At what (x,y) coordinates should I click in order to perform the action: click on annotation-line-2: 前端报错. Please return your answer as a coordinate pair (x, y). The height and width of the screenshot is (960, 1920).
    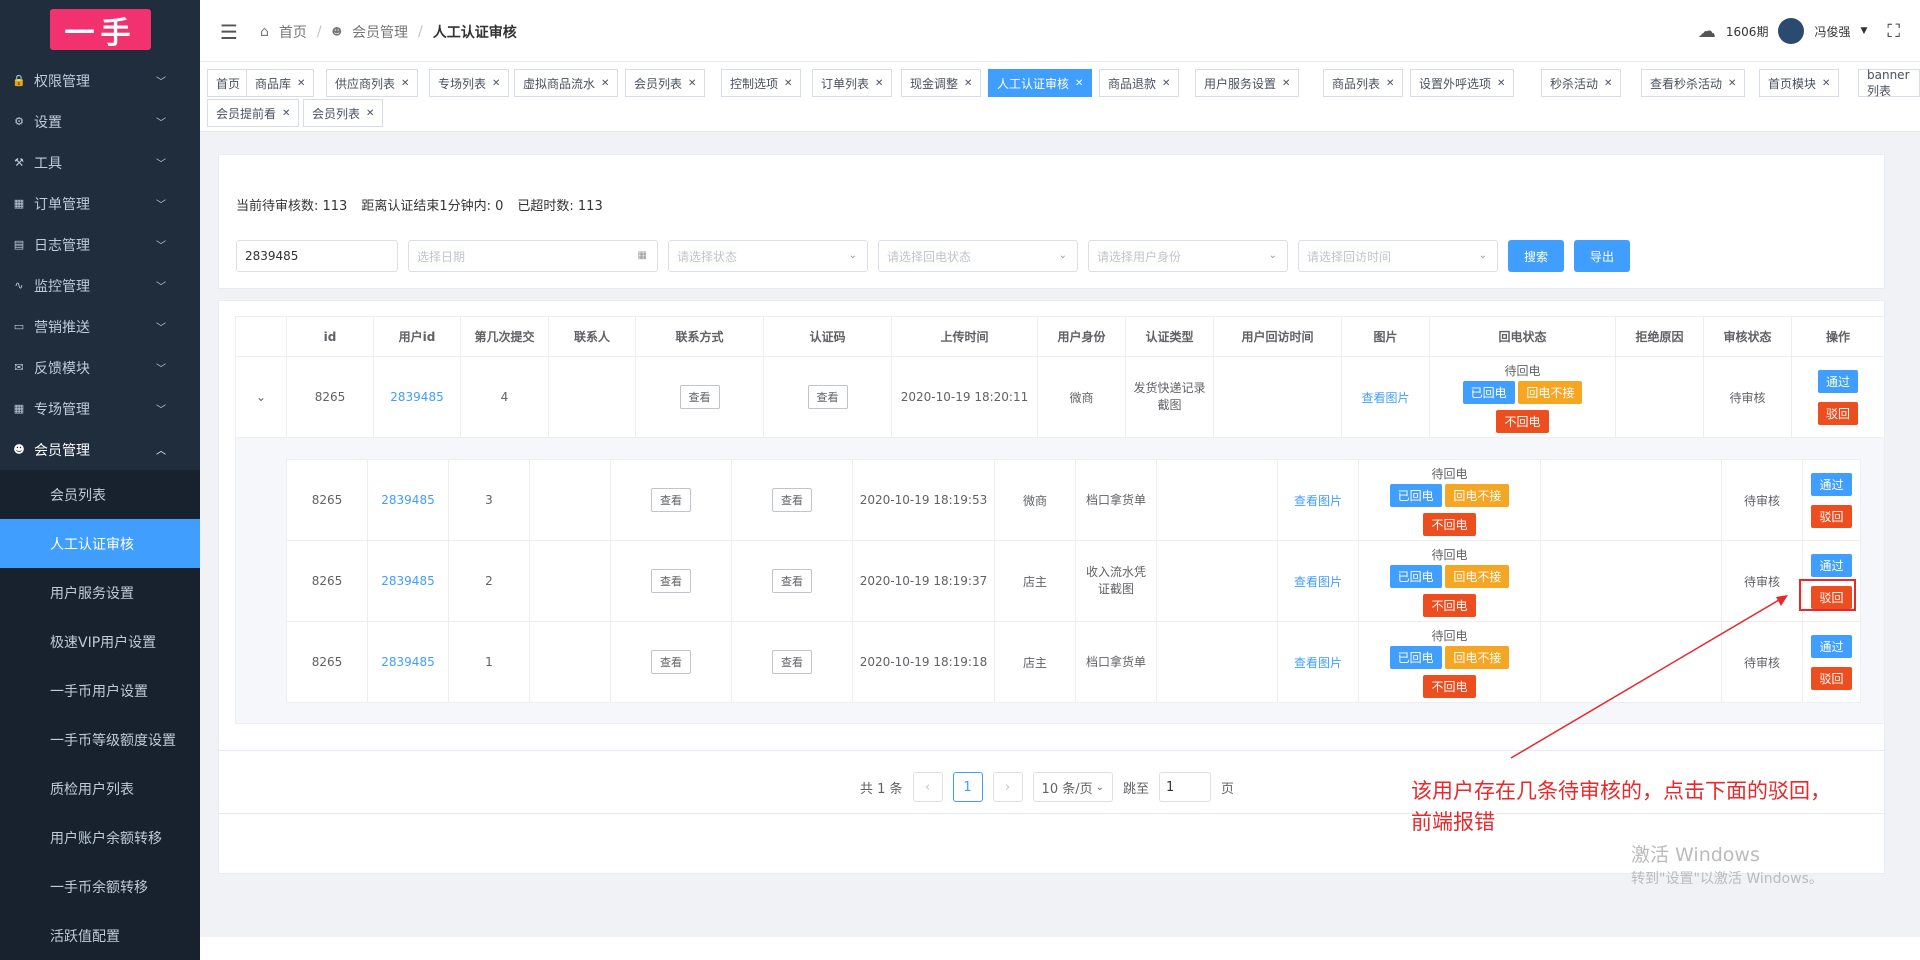
    Looking at the image, I should click on (1453, 822).